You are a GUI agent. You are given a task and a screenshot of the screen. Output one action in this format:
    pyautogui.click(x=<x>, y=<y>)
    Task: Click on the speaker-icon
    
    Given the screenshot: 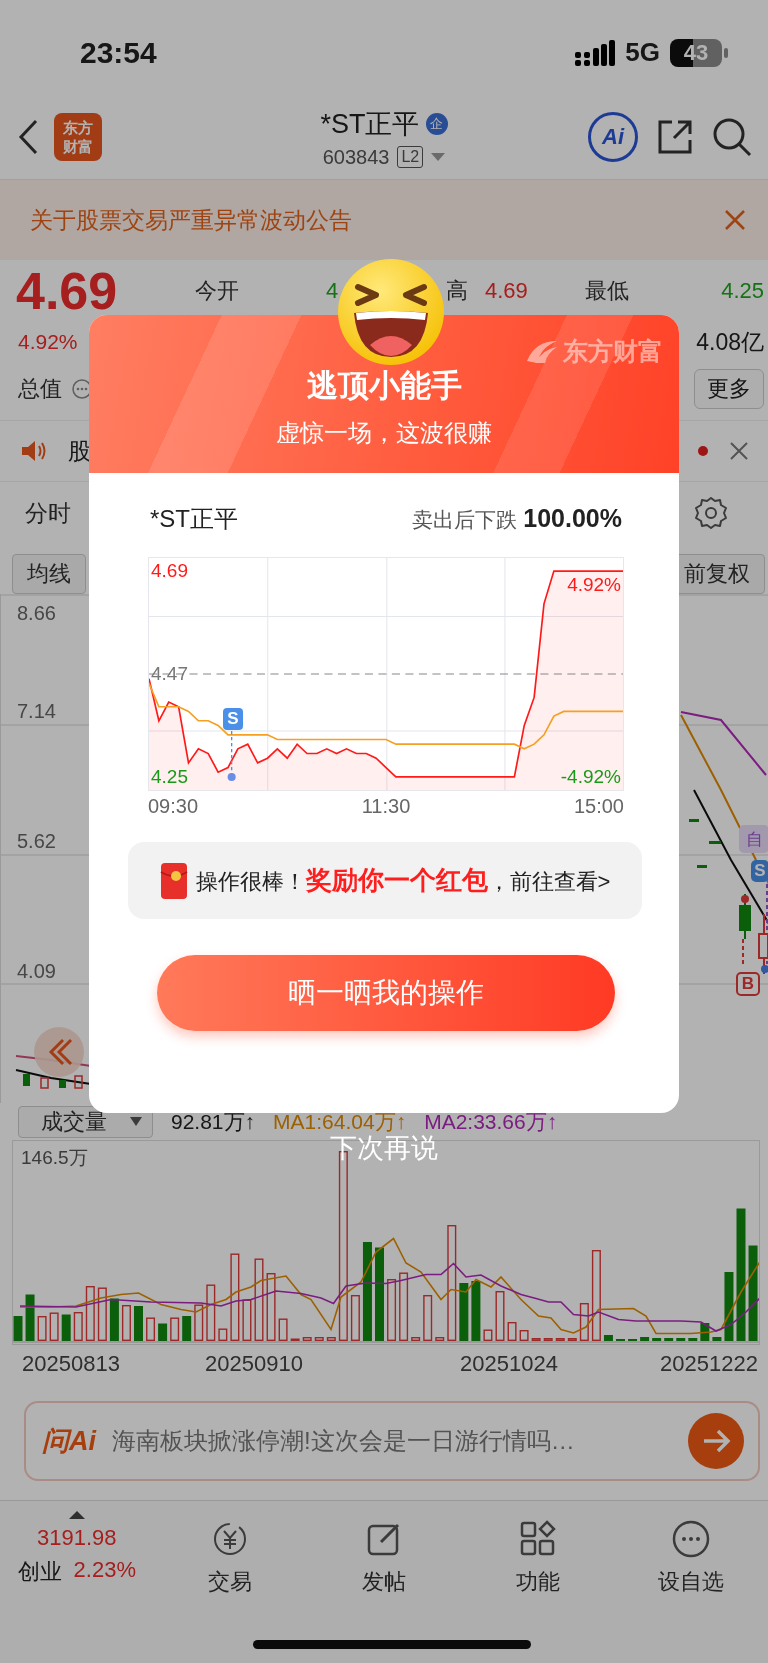 What is the action you would take?
    pyautogui.click(x=34, y=451)
    